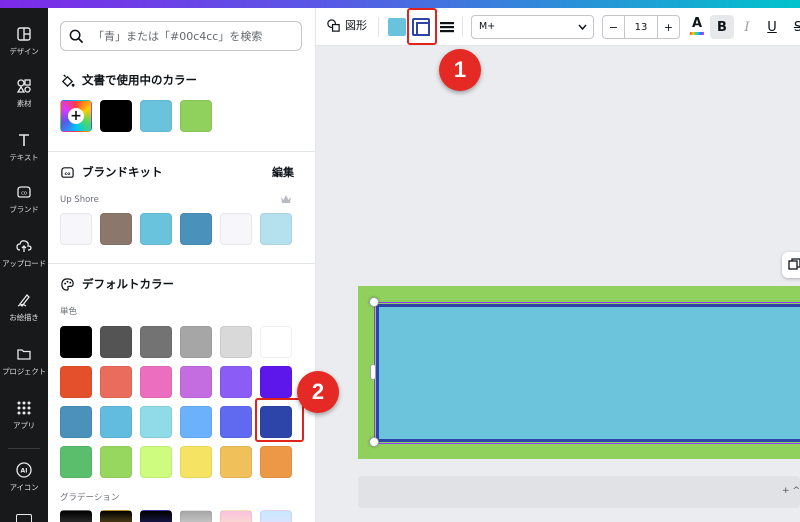 The image size is (800, 522). Describe the element at coordinates (722, 27) in the screenshot. I see `bold-button: B` at that location.